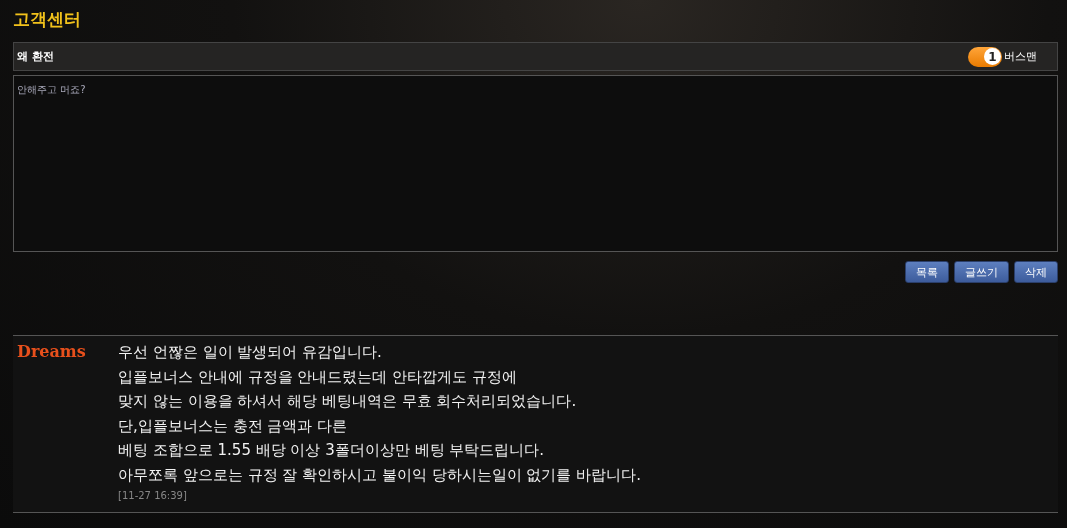 The height and width of the screenshot is (528, 1067). Describe the element at coordinates (47, 19) in the screenshot. I see `page-title: 고객센터` at that location.